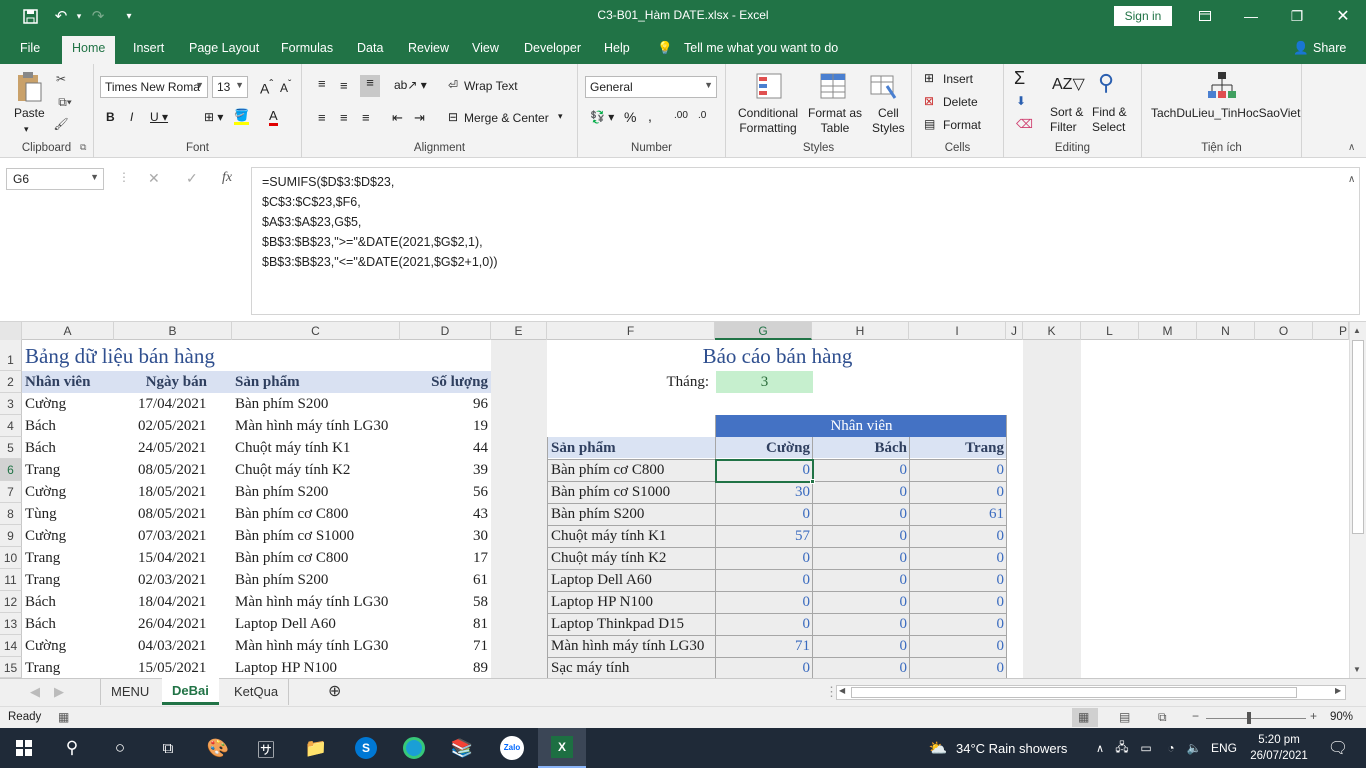  What do you see at coordinates (316, 404) in the screenshot?
I see `table-cell: Bàn phím S200` at bounding box center [316, 404].